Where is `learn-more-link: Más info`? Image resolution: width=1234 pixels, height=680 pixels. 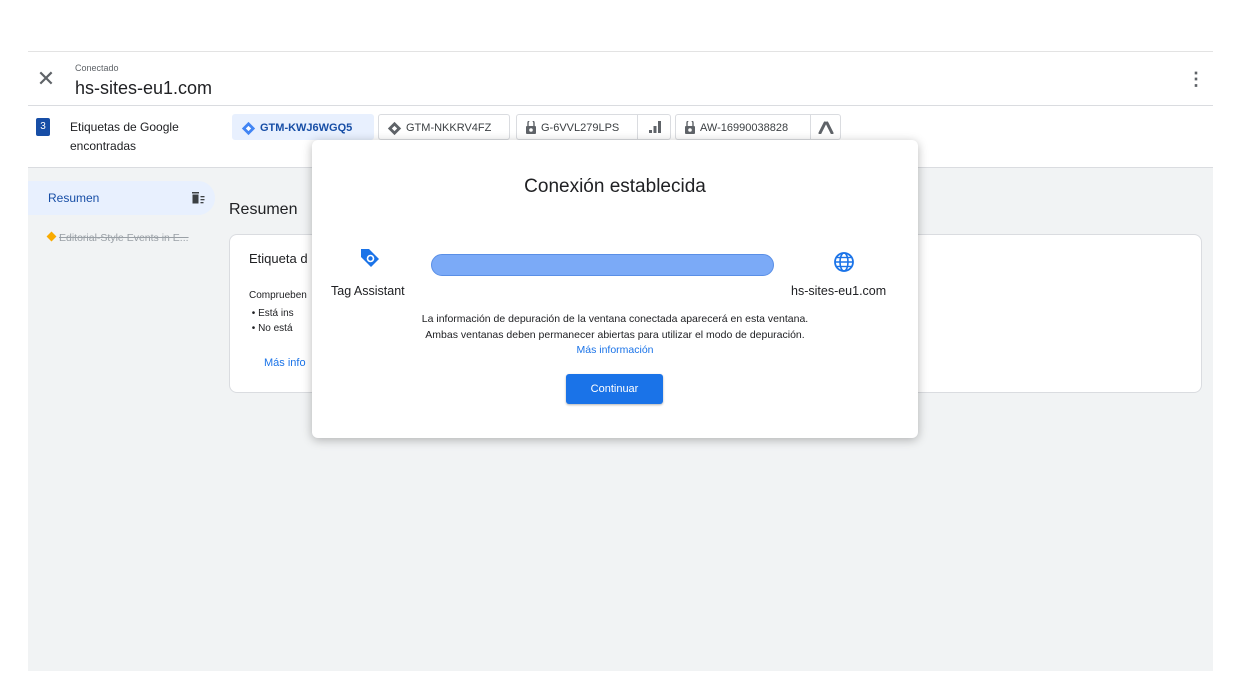 learn-more-link: Más info is located at coordinates (285, 363).